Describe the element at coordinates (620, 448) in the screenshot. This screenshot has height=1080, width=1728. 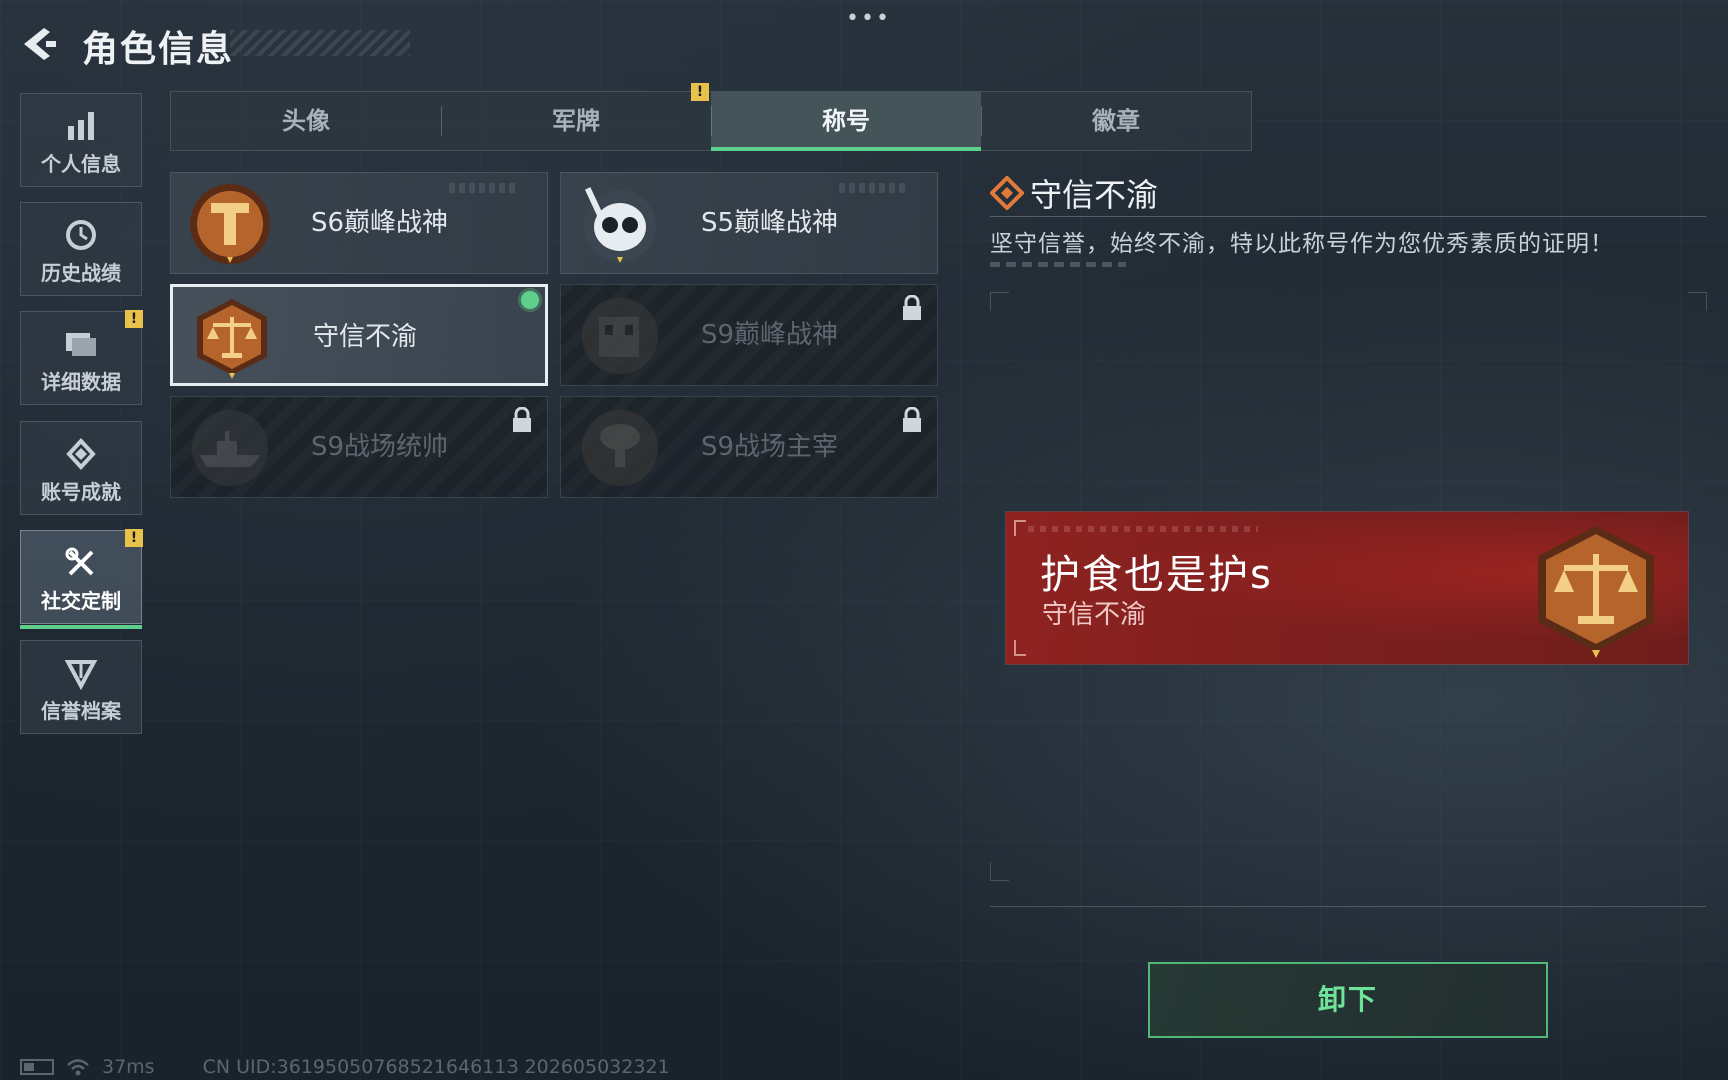
I see `mushroom-cloud-emblem-icon` at that location.